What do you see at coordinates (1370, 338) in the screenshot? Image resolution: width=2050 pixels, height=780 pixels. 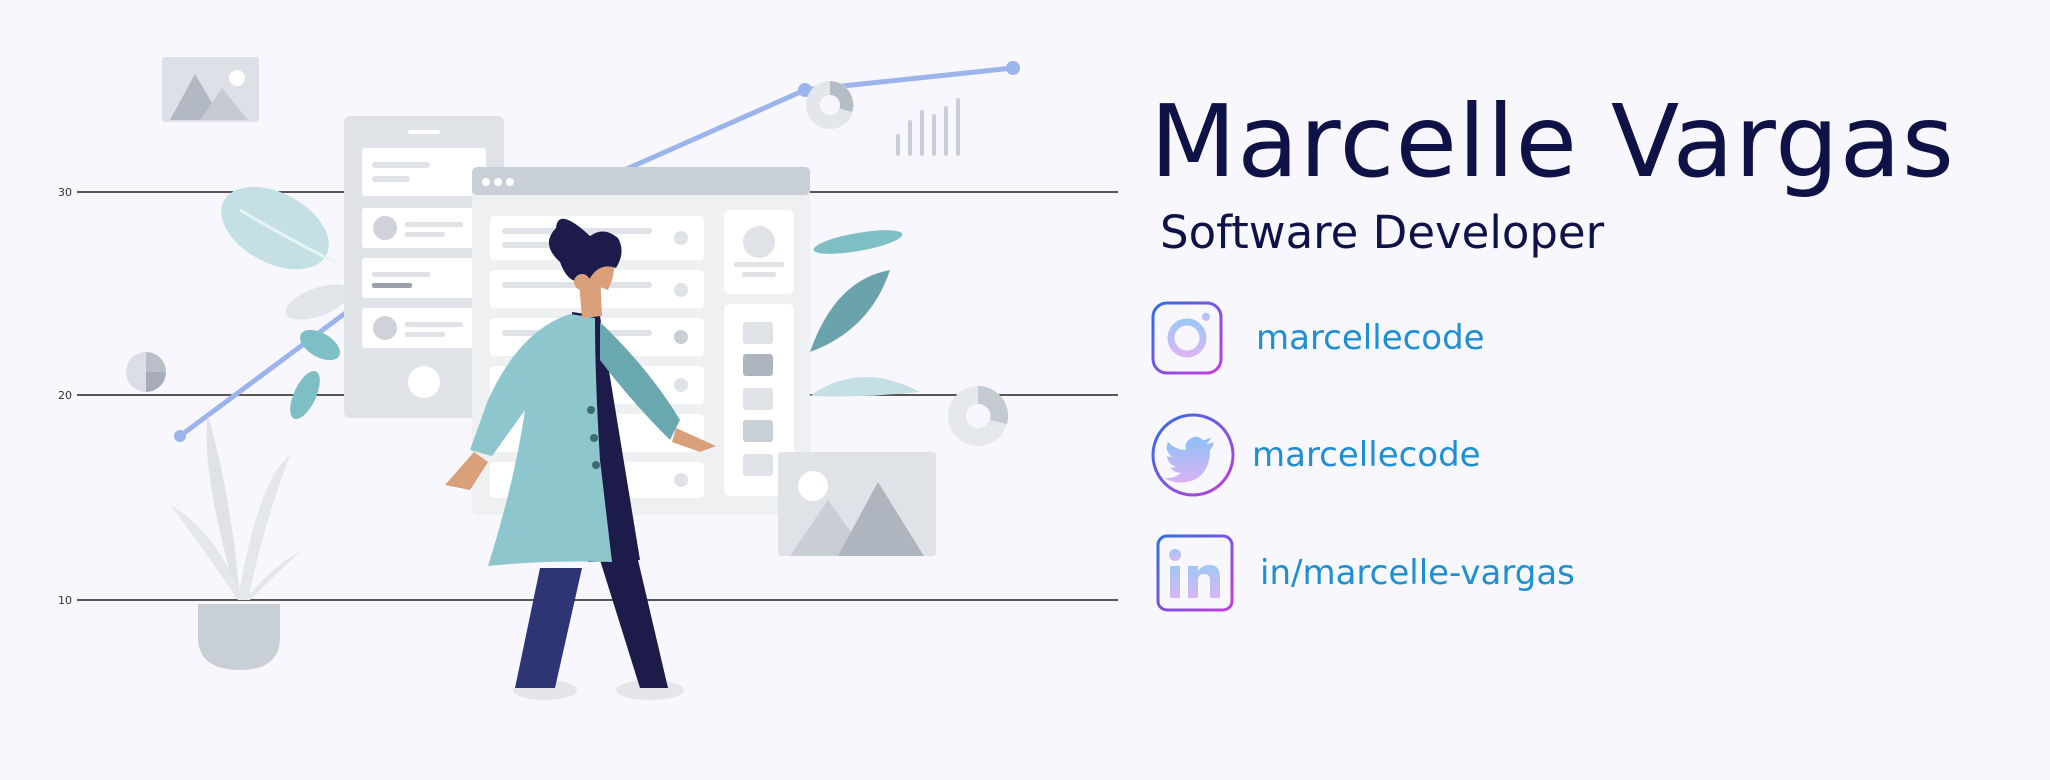 I see `instagram-handle: marcellecode` at bounding box center [1370, 338].